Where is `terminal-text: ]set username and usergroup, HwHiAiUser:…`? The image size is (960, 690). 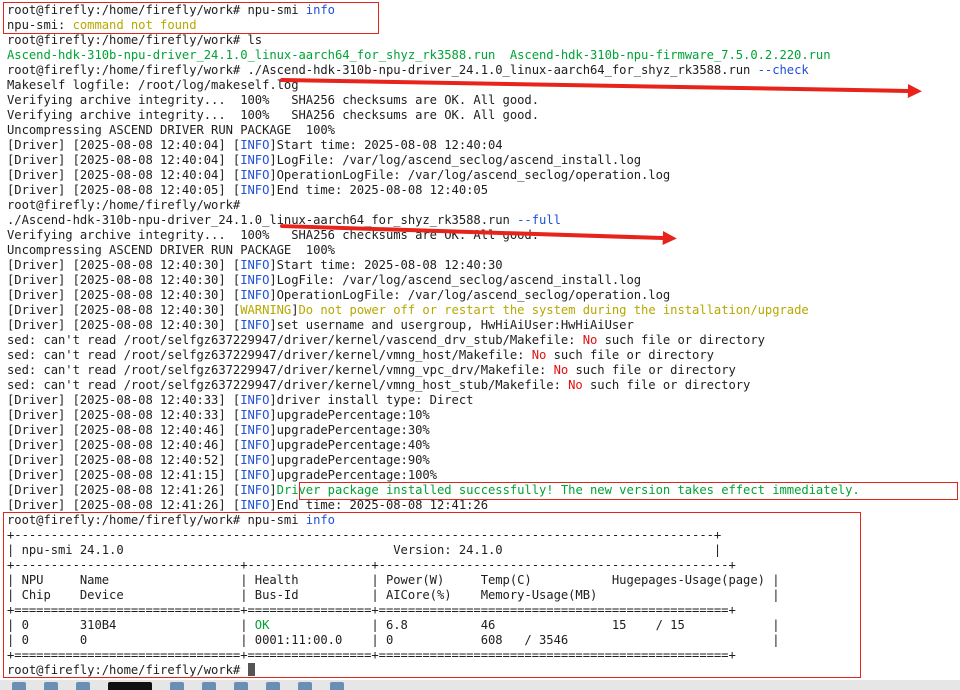 terminal-text: ]set username and usergroup, HwHiAiUser:… is located at coordinates (451, 325).